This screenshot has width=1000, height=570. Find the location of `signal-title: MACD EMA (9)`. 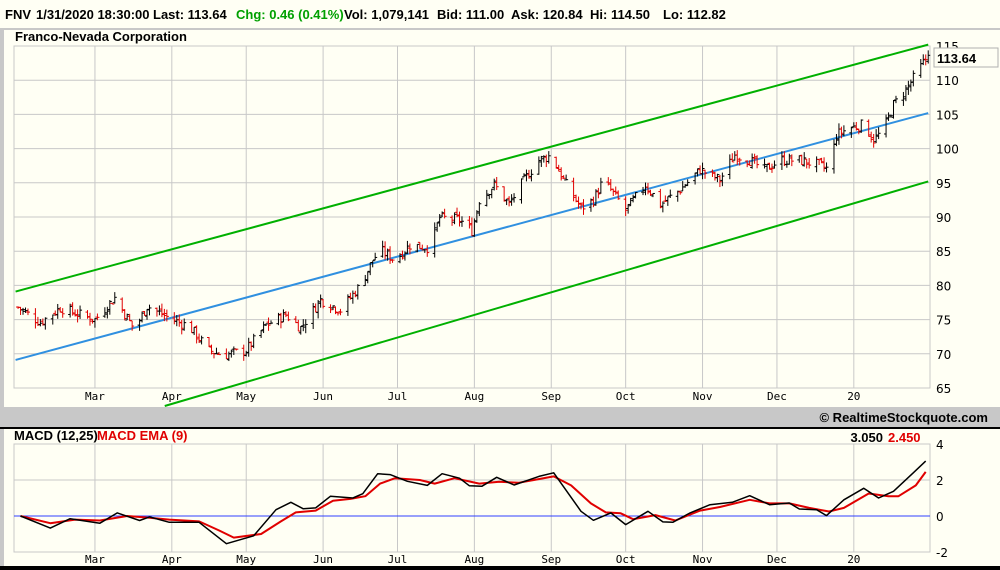

signal-title: MACD EMA (9) is located at coordinates (142, 435).